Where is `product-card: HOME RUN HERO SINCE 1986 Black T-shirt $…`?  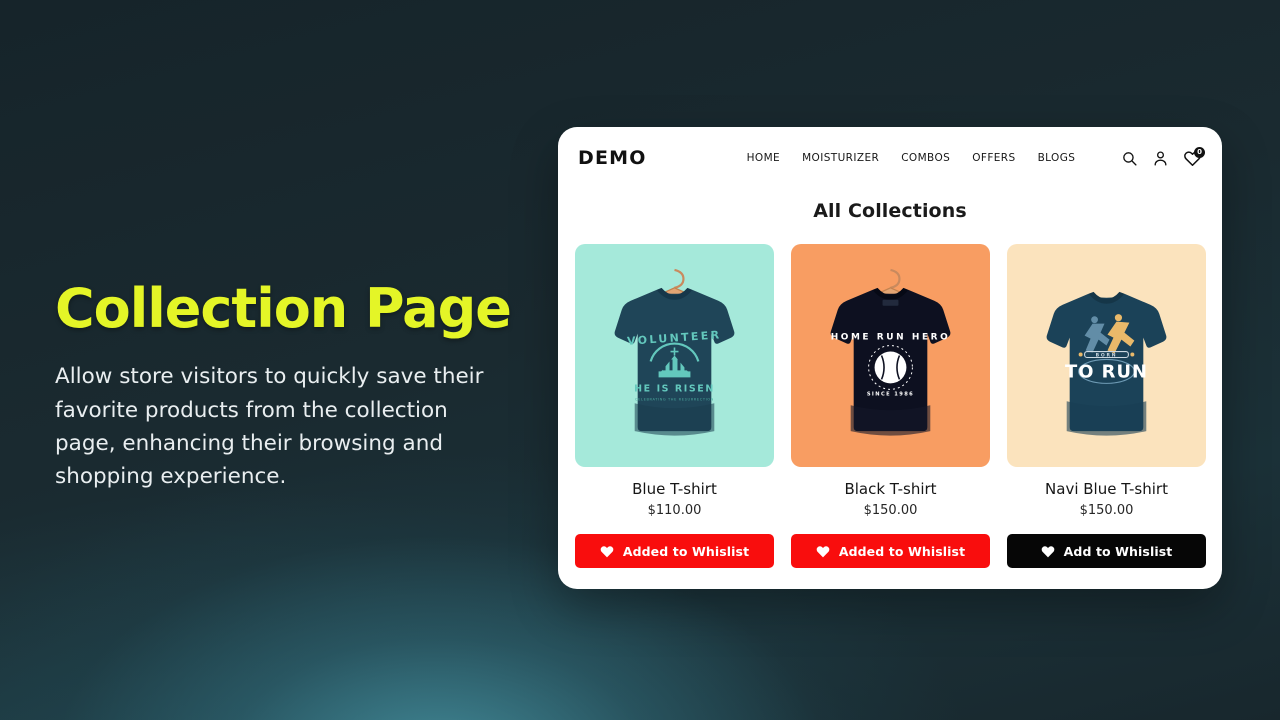
product-card: HOME RUN HERO SINCE 1986 Black T-shirt $… is located at coordinates (890, 406).